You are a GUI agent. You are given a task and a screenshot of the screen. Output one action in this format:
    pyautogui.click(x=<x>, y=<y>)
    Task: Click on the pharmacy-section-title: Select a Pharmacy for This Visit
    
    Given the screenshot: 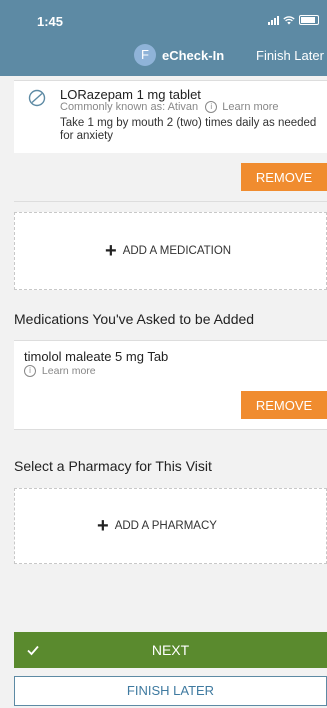 What is the action you would take?
    pyautogui.click(x=113, y=466)
    